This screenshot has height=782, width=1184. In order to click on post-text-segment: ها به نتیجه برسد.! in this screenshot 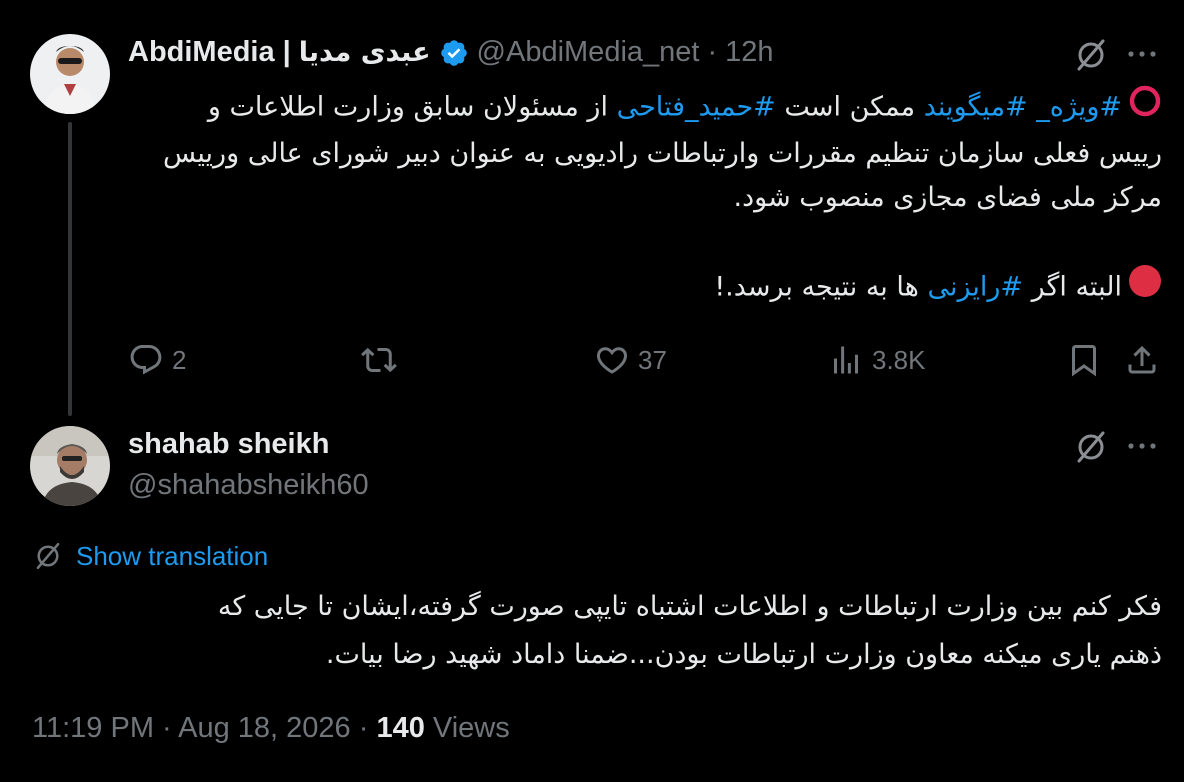, I will do `click(816, 287)`.